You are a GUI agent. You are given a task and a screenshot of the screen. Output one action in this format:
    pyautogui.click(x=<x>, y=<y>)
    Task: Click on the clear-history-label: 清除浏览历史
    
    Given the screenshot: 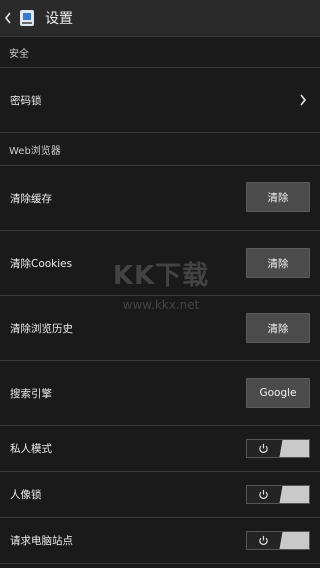 What is the action you would take?
    pyautogui.click(x=41, y=328)
    